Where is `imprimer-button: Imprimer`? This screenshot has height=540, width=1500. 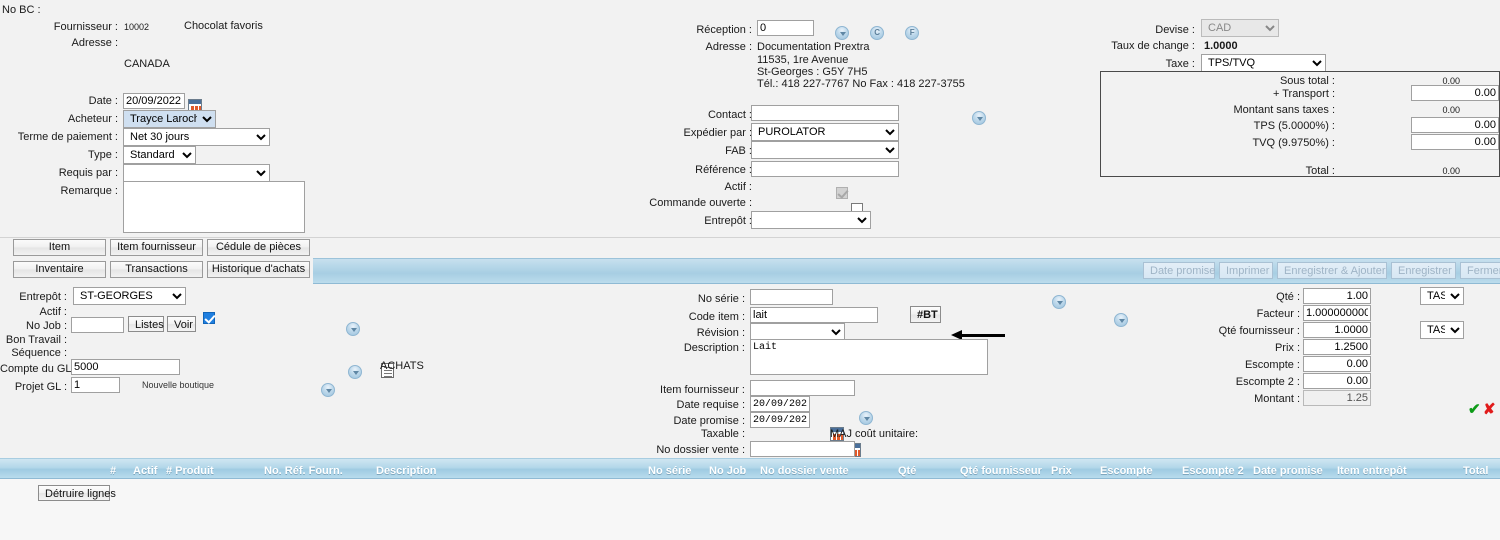
imprimer-button: Imprimer is located at coordinates (1246, 270).